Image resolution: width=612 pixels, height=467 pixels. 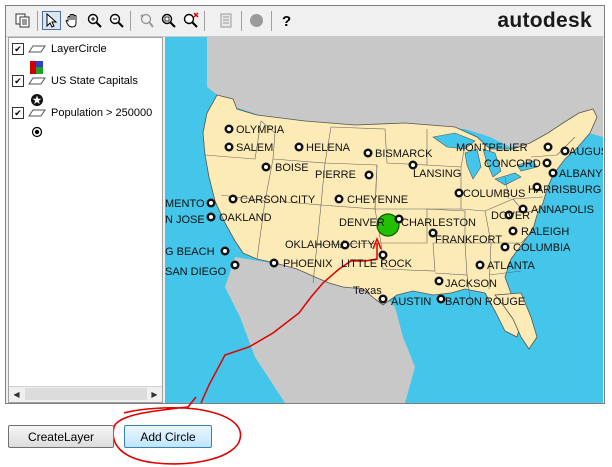 I want to click on svg-text: BOISE, so click(x=292, y=168).